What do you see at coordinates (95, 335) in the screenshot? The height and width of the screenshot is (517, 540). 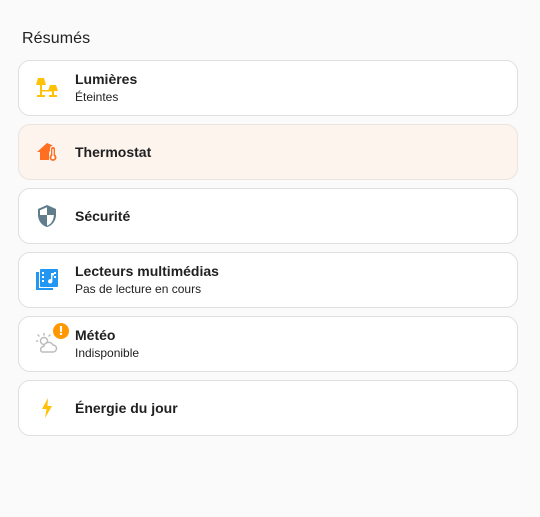 I see `card-title: Météo` at bounding box center [95, 335].